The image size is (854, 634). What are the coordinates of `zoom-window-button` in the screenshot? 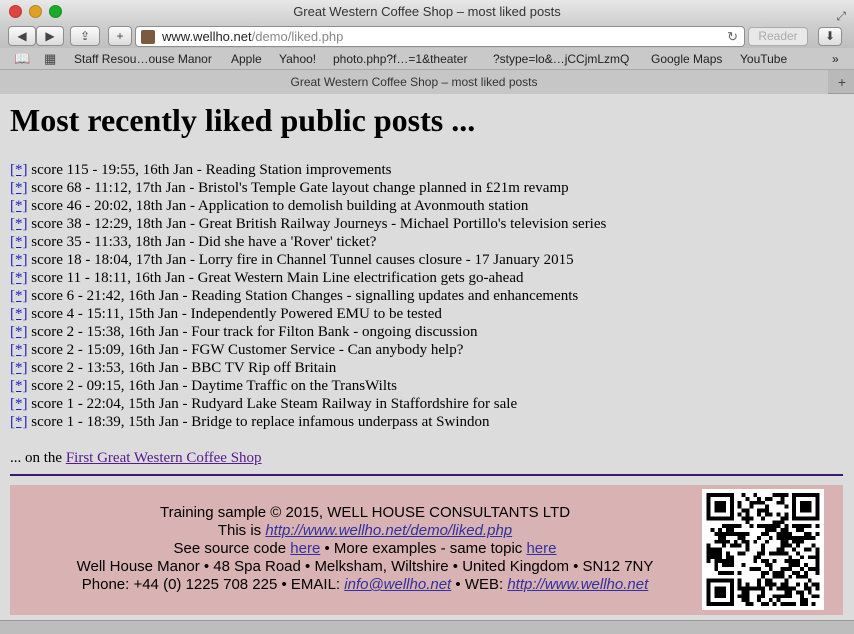 It's located at (55, 11).